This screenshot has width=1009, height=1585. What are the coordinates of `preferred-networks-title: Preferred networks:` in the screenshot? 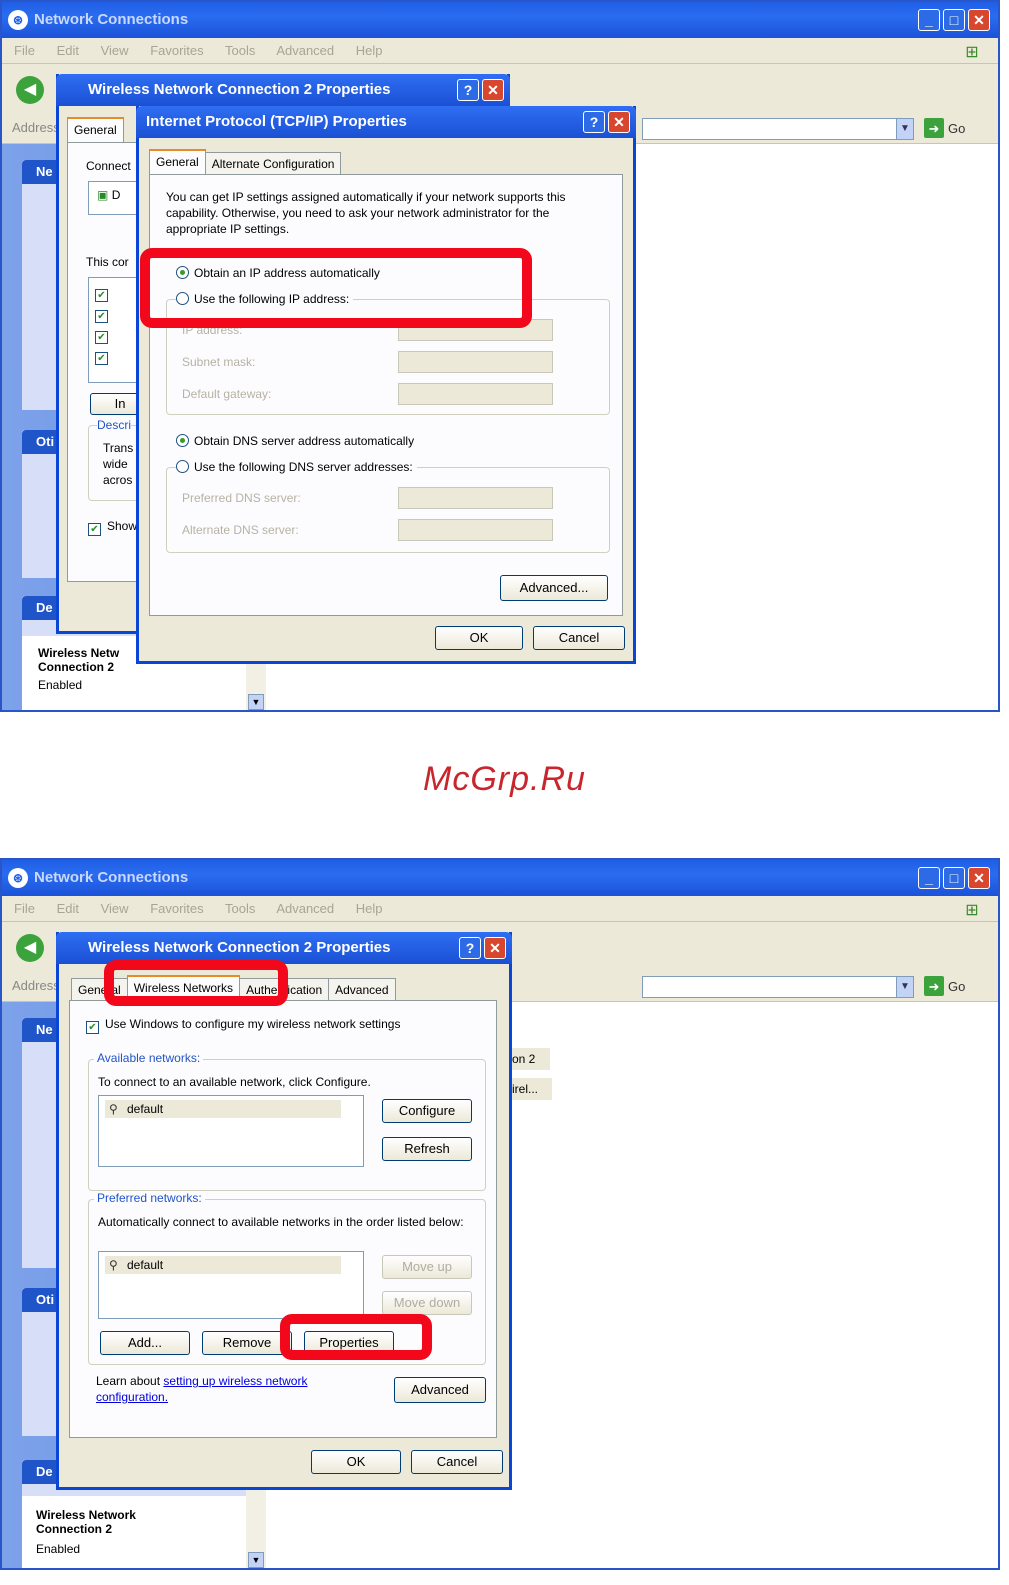 It's located at (149, 1198).